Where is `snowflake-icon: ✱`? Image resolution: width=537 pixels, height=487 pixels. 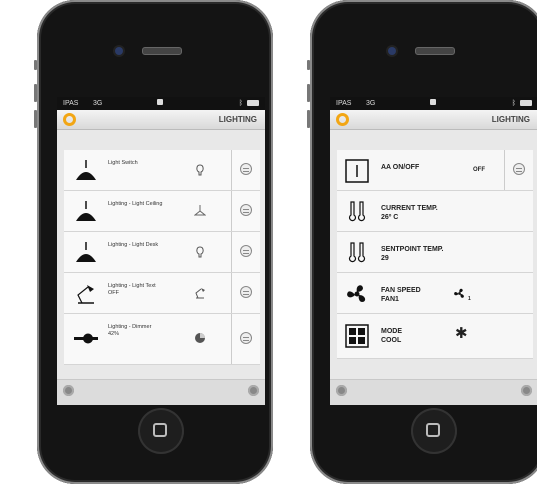
snowflake-icon: ✱ is located at coordinates (461, 333).